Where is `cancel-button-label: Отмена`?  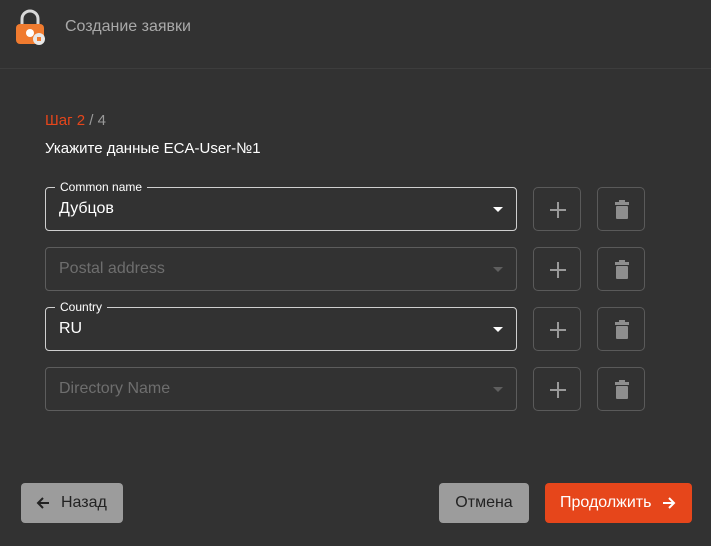
cancel-button-label: Отмена is located at coordinates (484, 502).